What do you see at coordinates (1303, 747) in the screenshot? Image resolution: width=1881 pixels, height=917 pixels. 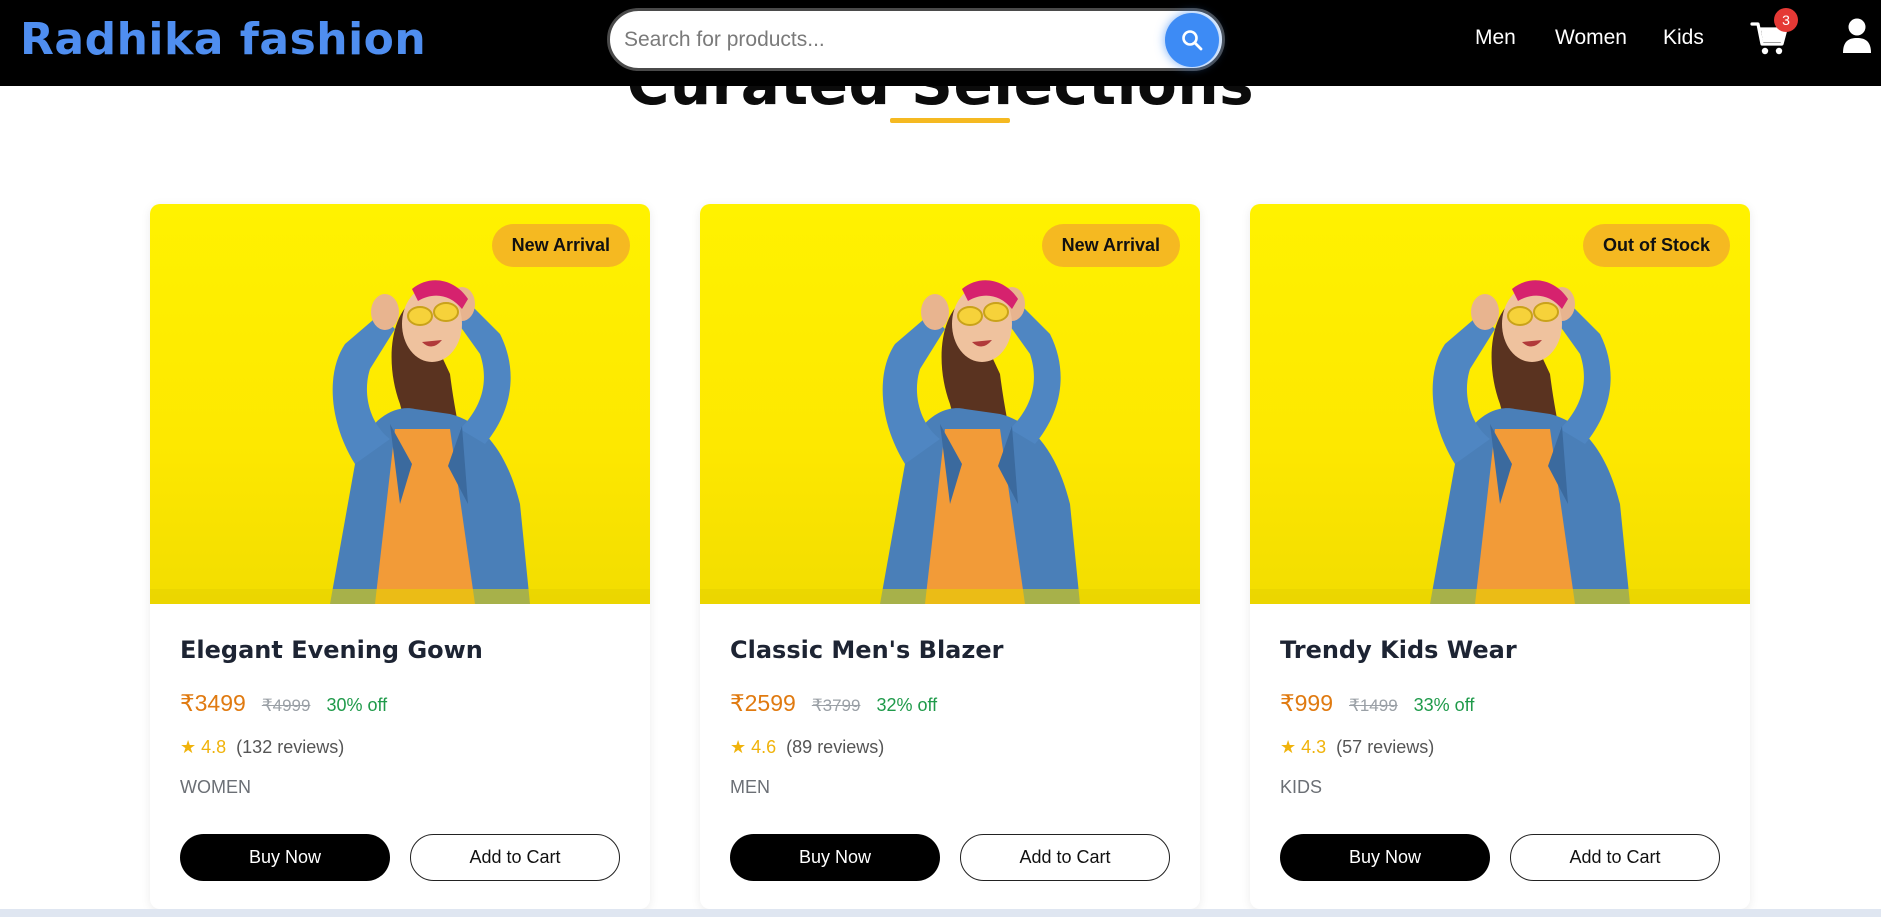 I see `product-rating: ★ 4.3` at bounding box center [1303, 747].